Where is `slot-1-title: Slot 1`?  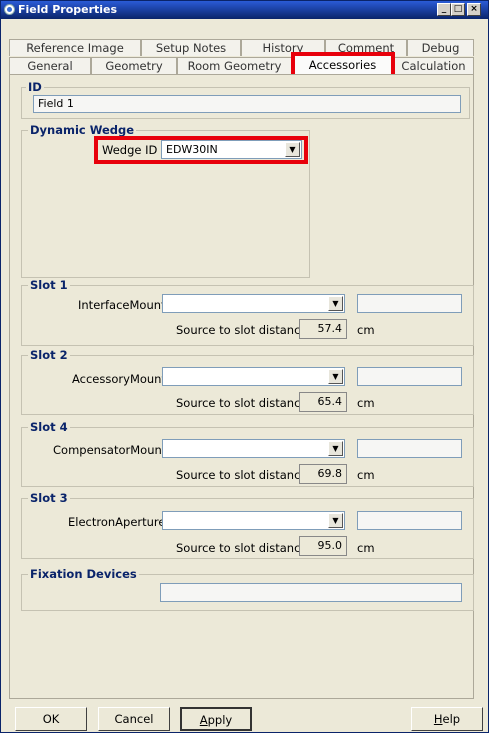 slot-1-title: Slot 1 is located at coordinates (49, 285).